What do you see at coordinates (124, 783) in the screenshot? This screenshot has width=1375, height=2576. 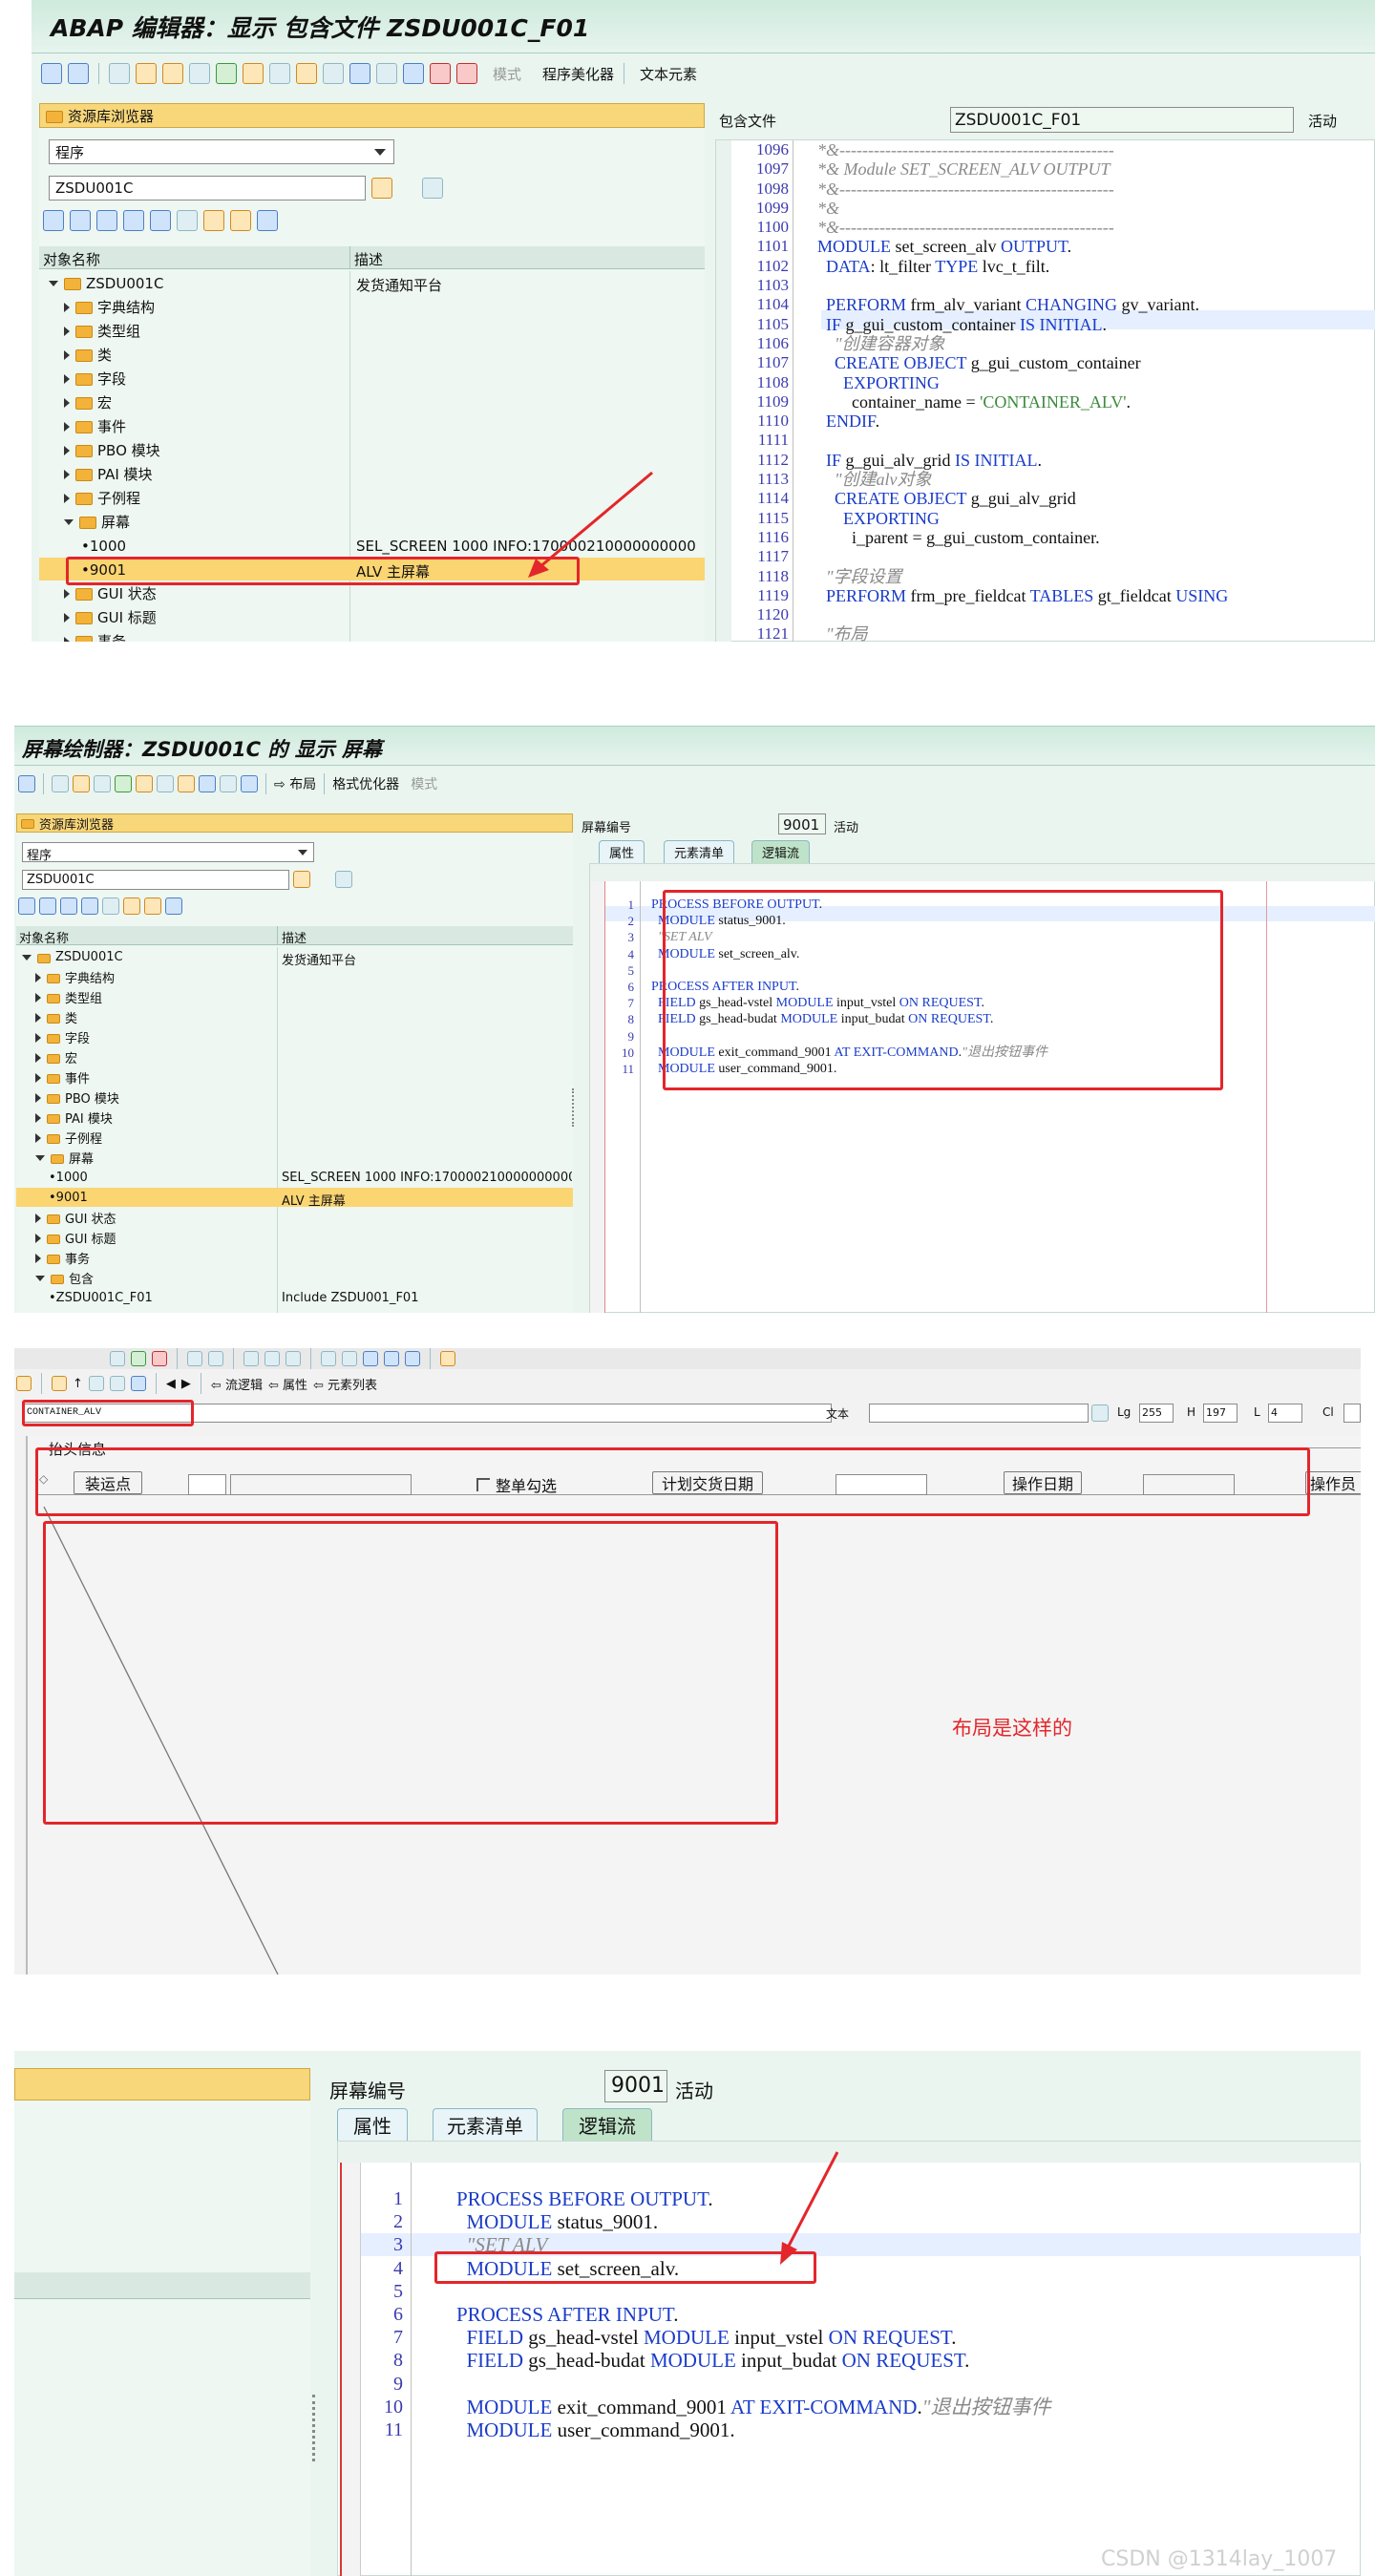 I see `activate-icon` at bounding box center [124, 783].